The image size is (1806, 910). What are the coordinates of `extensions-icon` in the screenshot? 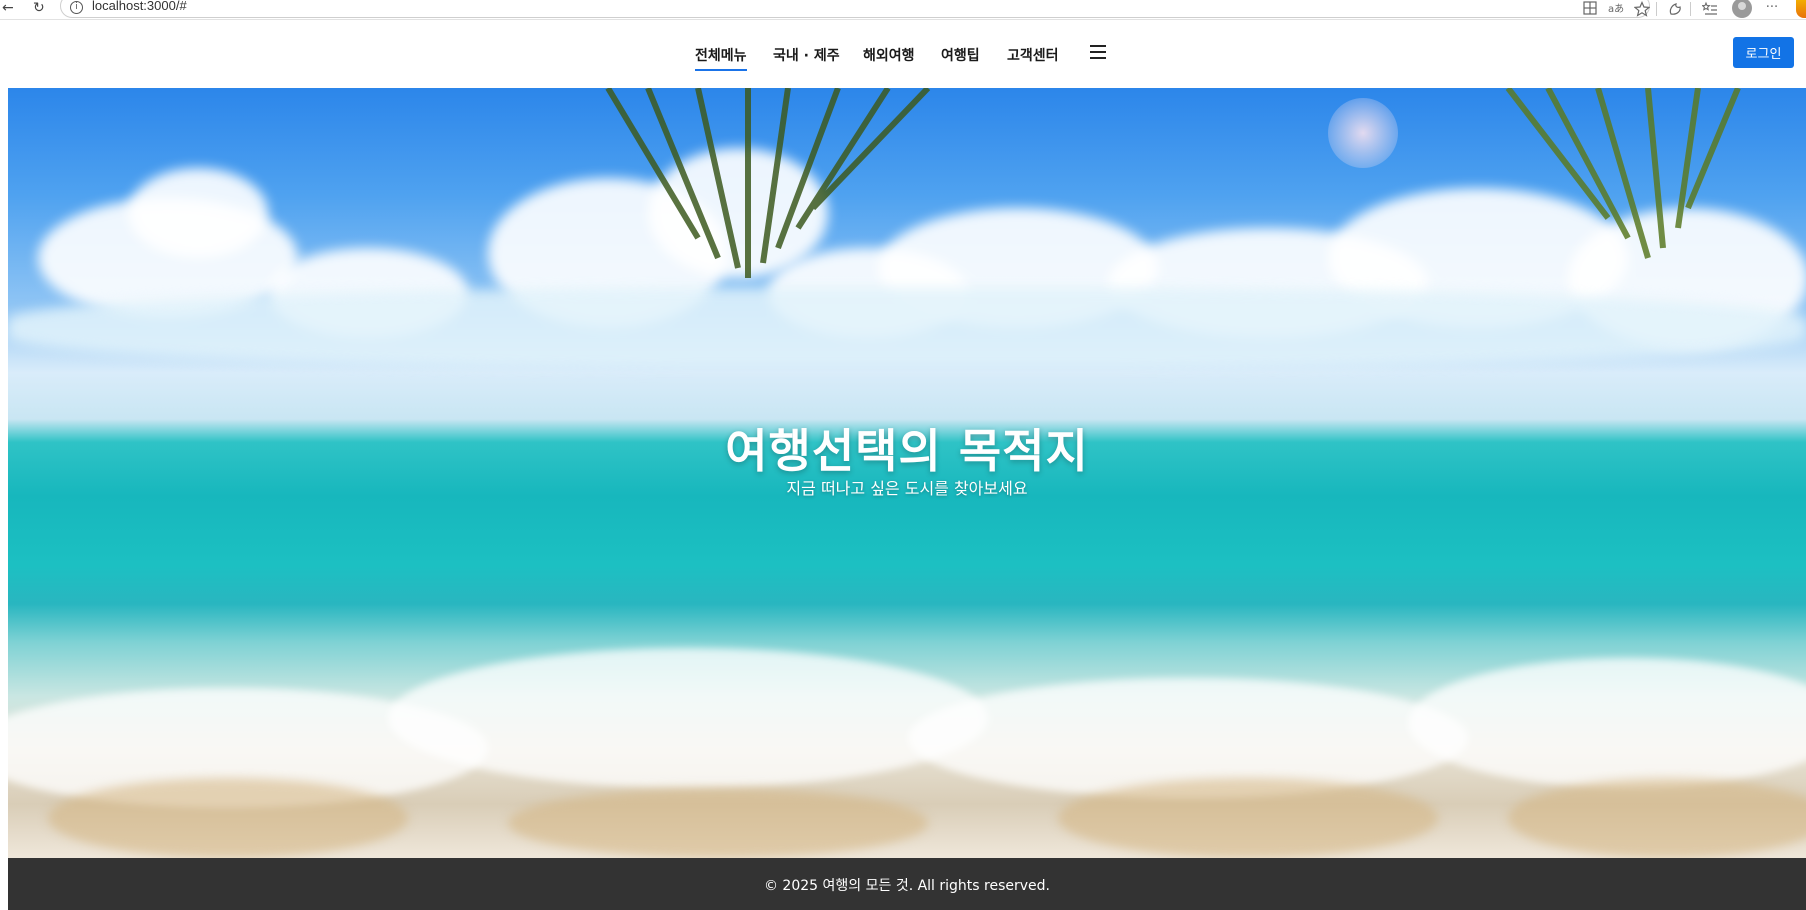 It's located at (1676, 9).